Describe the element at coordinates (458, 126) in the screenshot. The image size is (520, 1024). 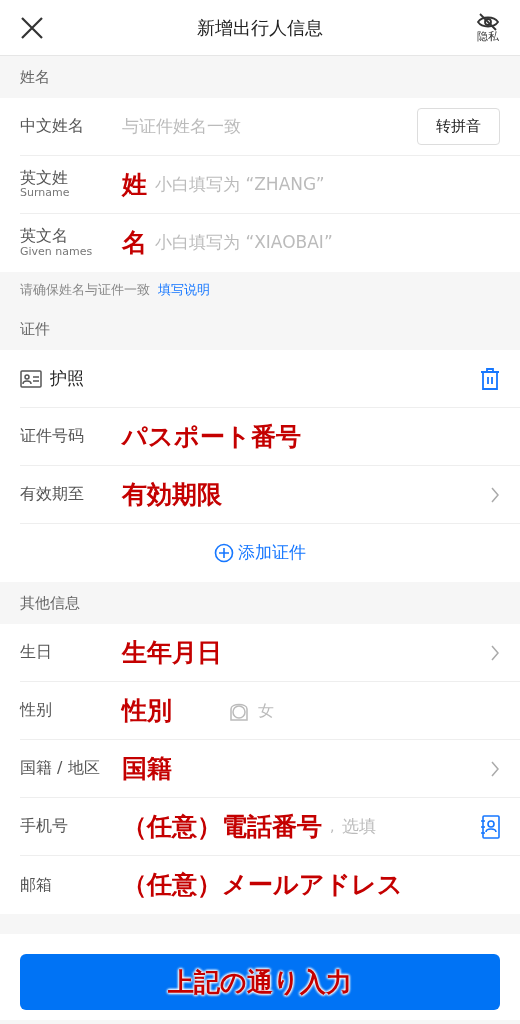
I see `pinyin-button: 转拼音` at that location.